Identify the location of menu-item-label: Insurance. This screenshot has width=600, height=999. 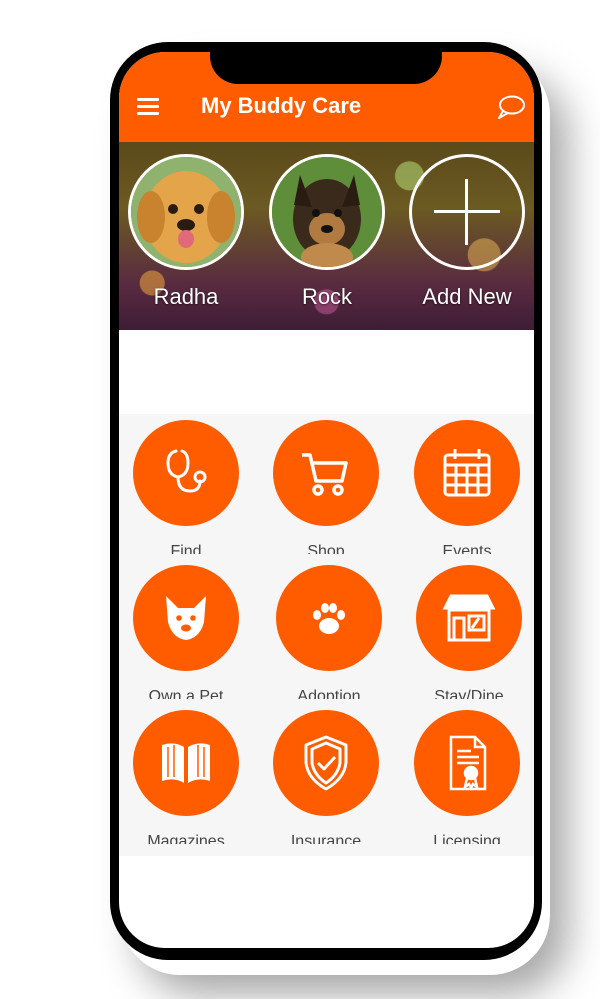
(326, 838).